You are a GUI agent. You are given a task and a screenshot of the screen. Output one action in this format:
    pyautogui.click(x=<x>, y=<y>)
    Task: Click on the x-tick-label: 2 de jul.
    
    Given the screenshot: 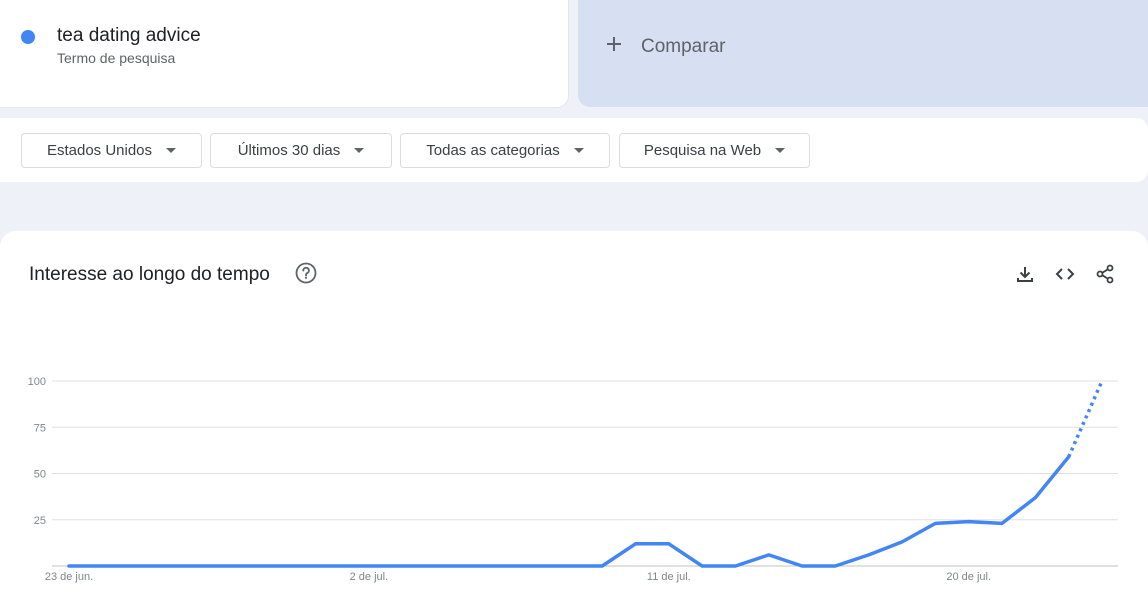 What is the action you would take?
    pyautogui.click(x=369, y=577)
    